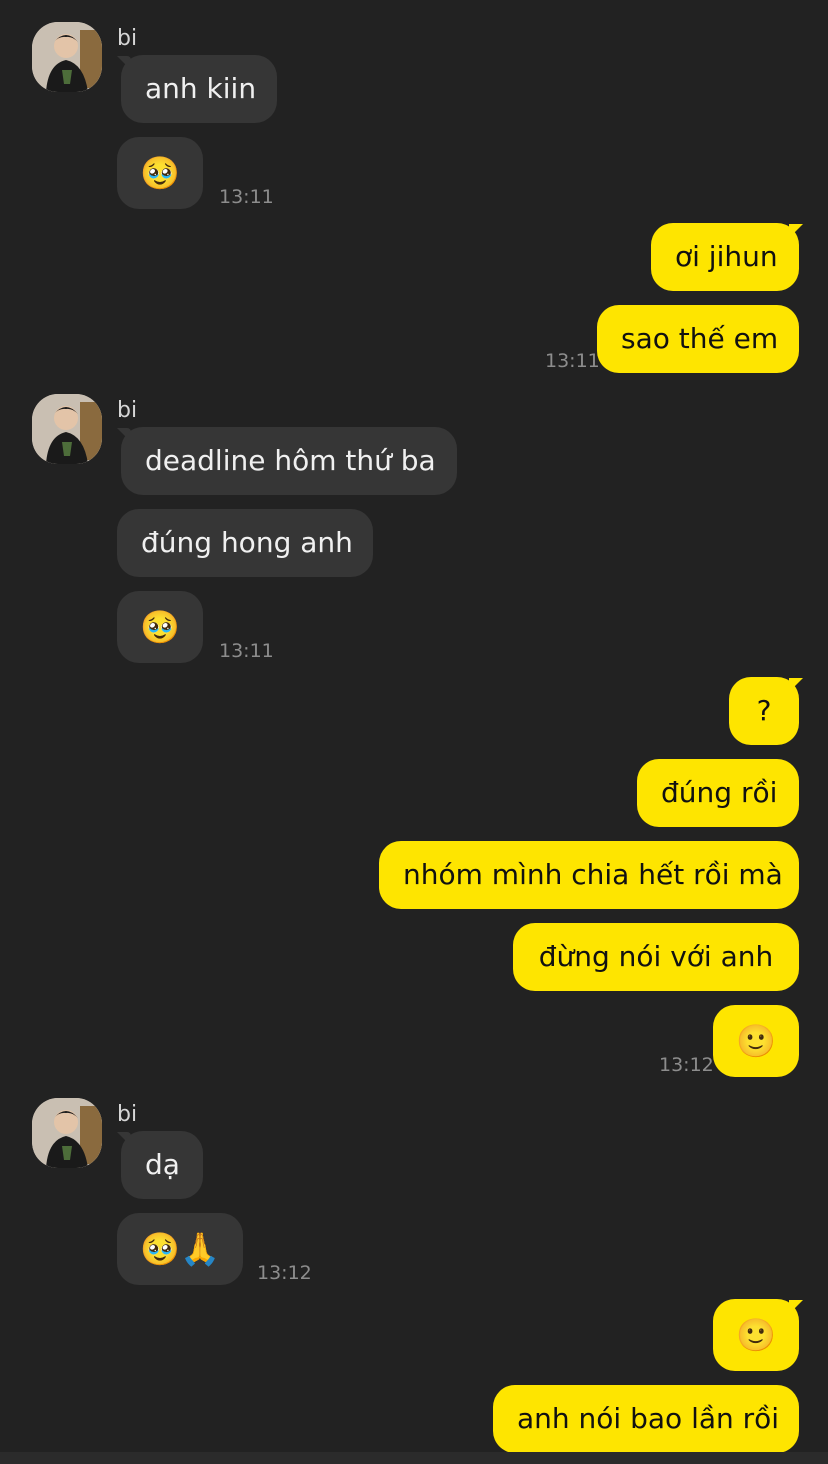 This screenshot has width=828, height=1464. What do you see at coordinates (589, 875) in the screenshot?
I see `message-bubble: nhóm mình chia hết rồi mà` at bounding box center [589, 875].